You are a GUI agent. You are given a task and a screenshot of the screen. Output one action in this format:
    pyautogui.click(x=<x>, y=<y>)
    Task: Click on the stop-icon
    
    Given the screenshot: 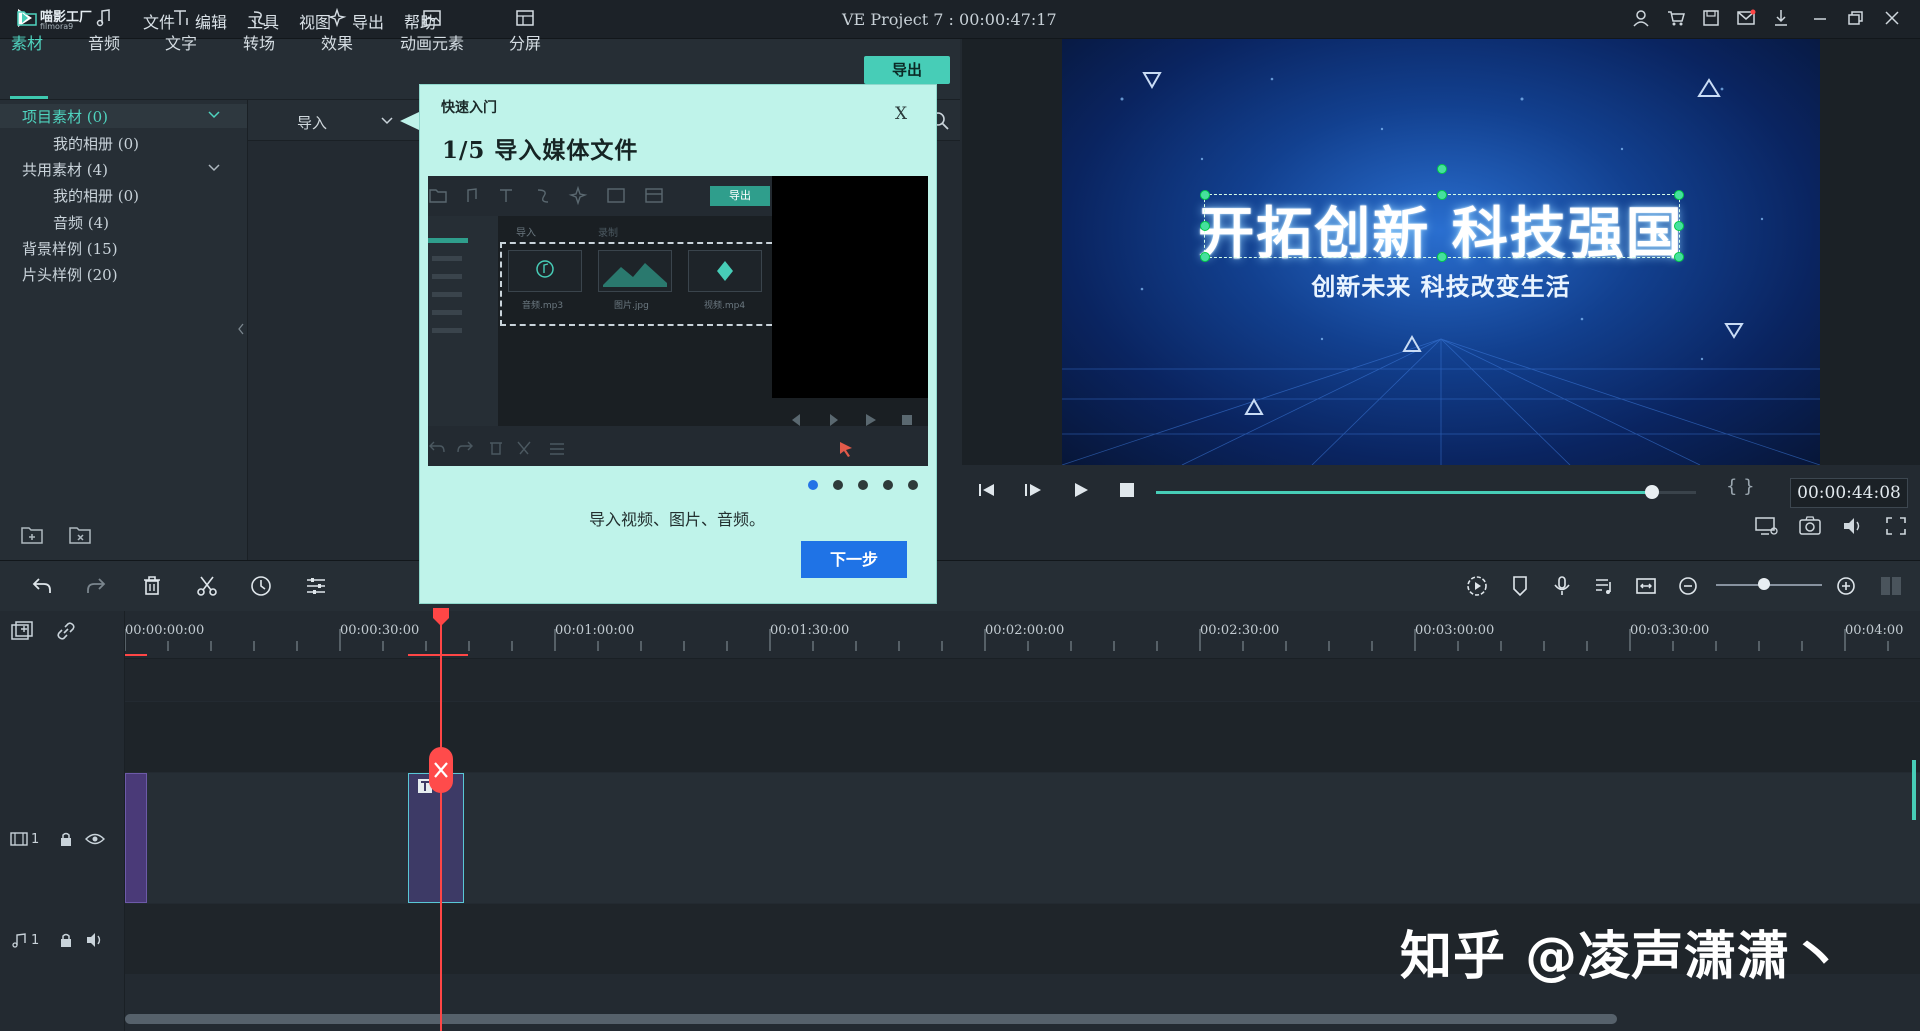 What is the action you would take?
    pyautogui.click(x=1127, y=490)
    